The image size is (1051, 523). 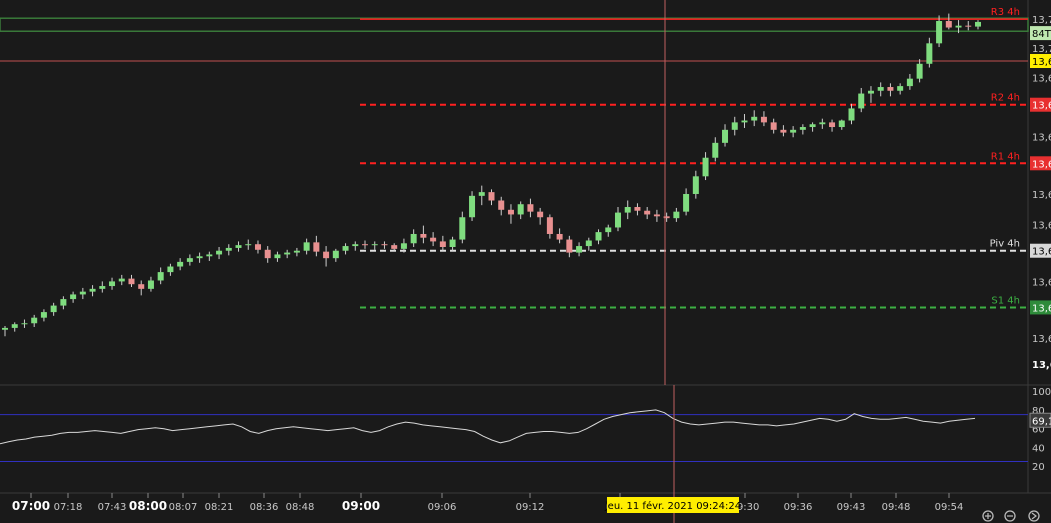 What do you see at coordinates (1041, 392) in the screenshot?
I see `oscillator-tick-label: 100` at bounding box center [1041, 392].